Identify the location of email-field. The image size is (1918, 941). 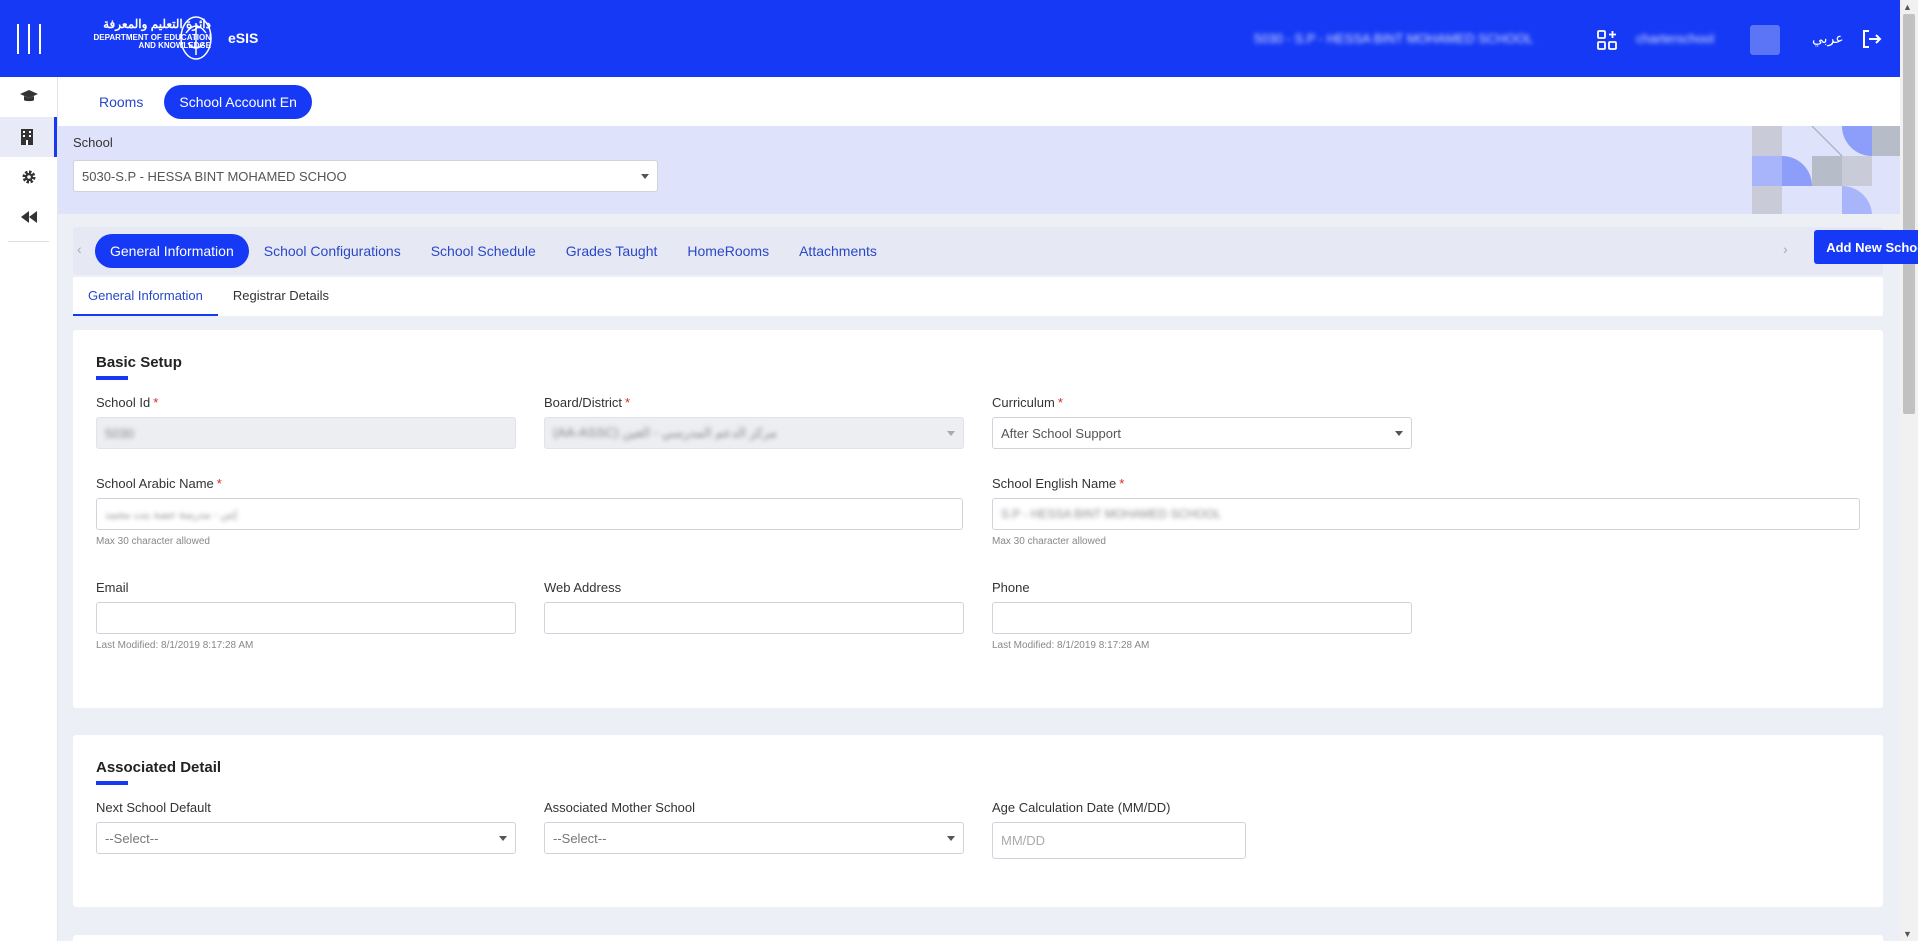
(306, 618).